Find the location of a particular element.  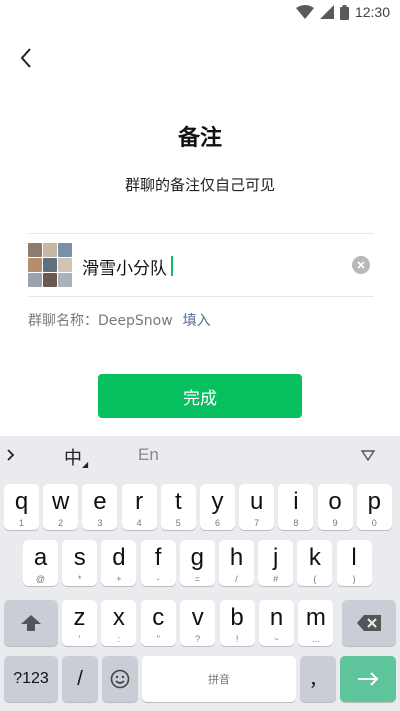

chevron-left-icon is located at coordinates (25, 58).